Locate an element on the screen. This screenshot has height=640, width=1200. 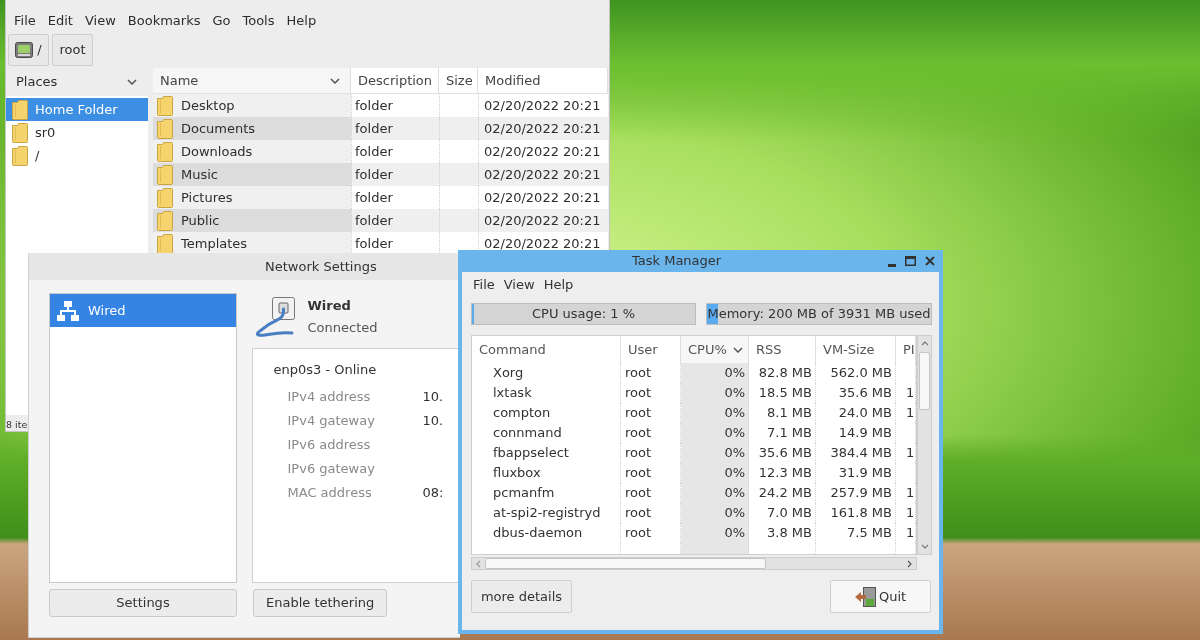
table-cell: 7.0 MB is located at coordinates (782, 513).